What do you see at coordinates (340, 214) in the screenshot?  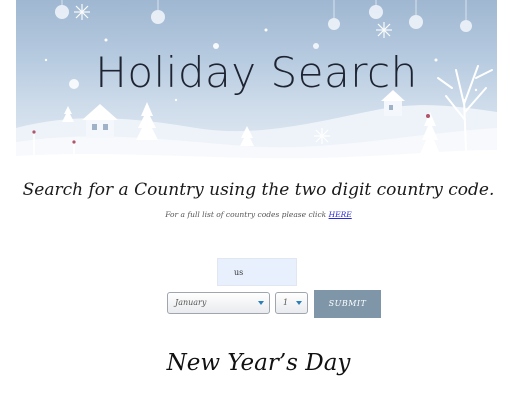 I see `country-codes-link: HERE` at bounding box center [340, 214].